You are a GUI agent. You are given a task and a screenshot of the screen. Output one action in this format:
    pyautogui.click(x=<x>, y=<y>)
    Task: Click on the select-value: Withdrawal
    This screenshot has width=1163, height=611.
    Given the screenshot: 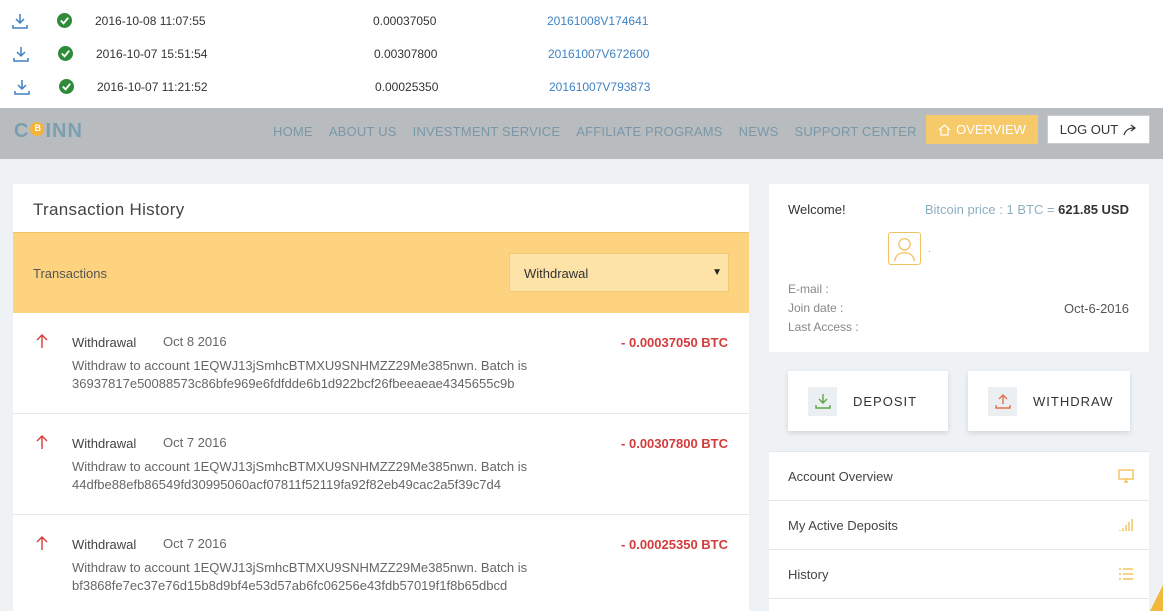 What is the action you would take?
    pyautogui.click(x=556, y=273)
    